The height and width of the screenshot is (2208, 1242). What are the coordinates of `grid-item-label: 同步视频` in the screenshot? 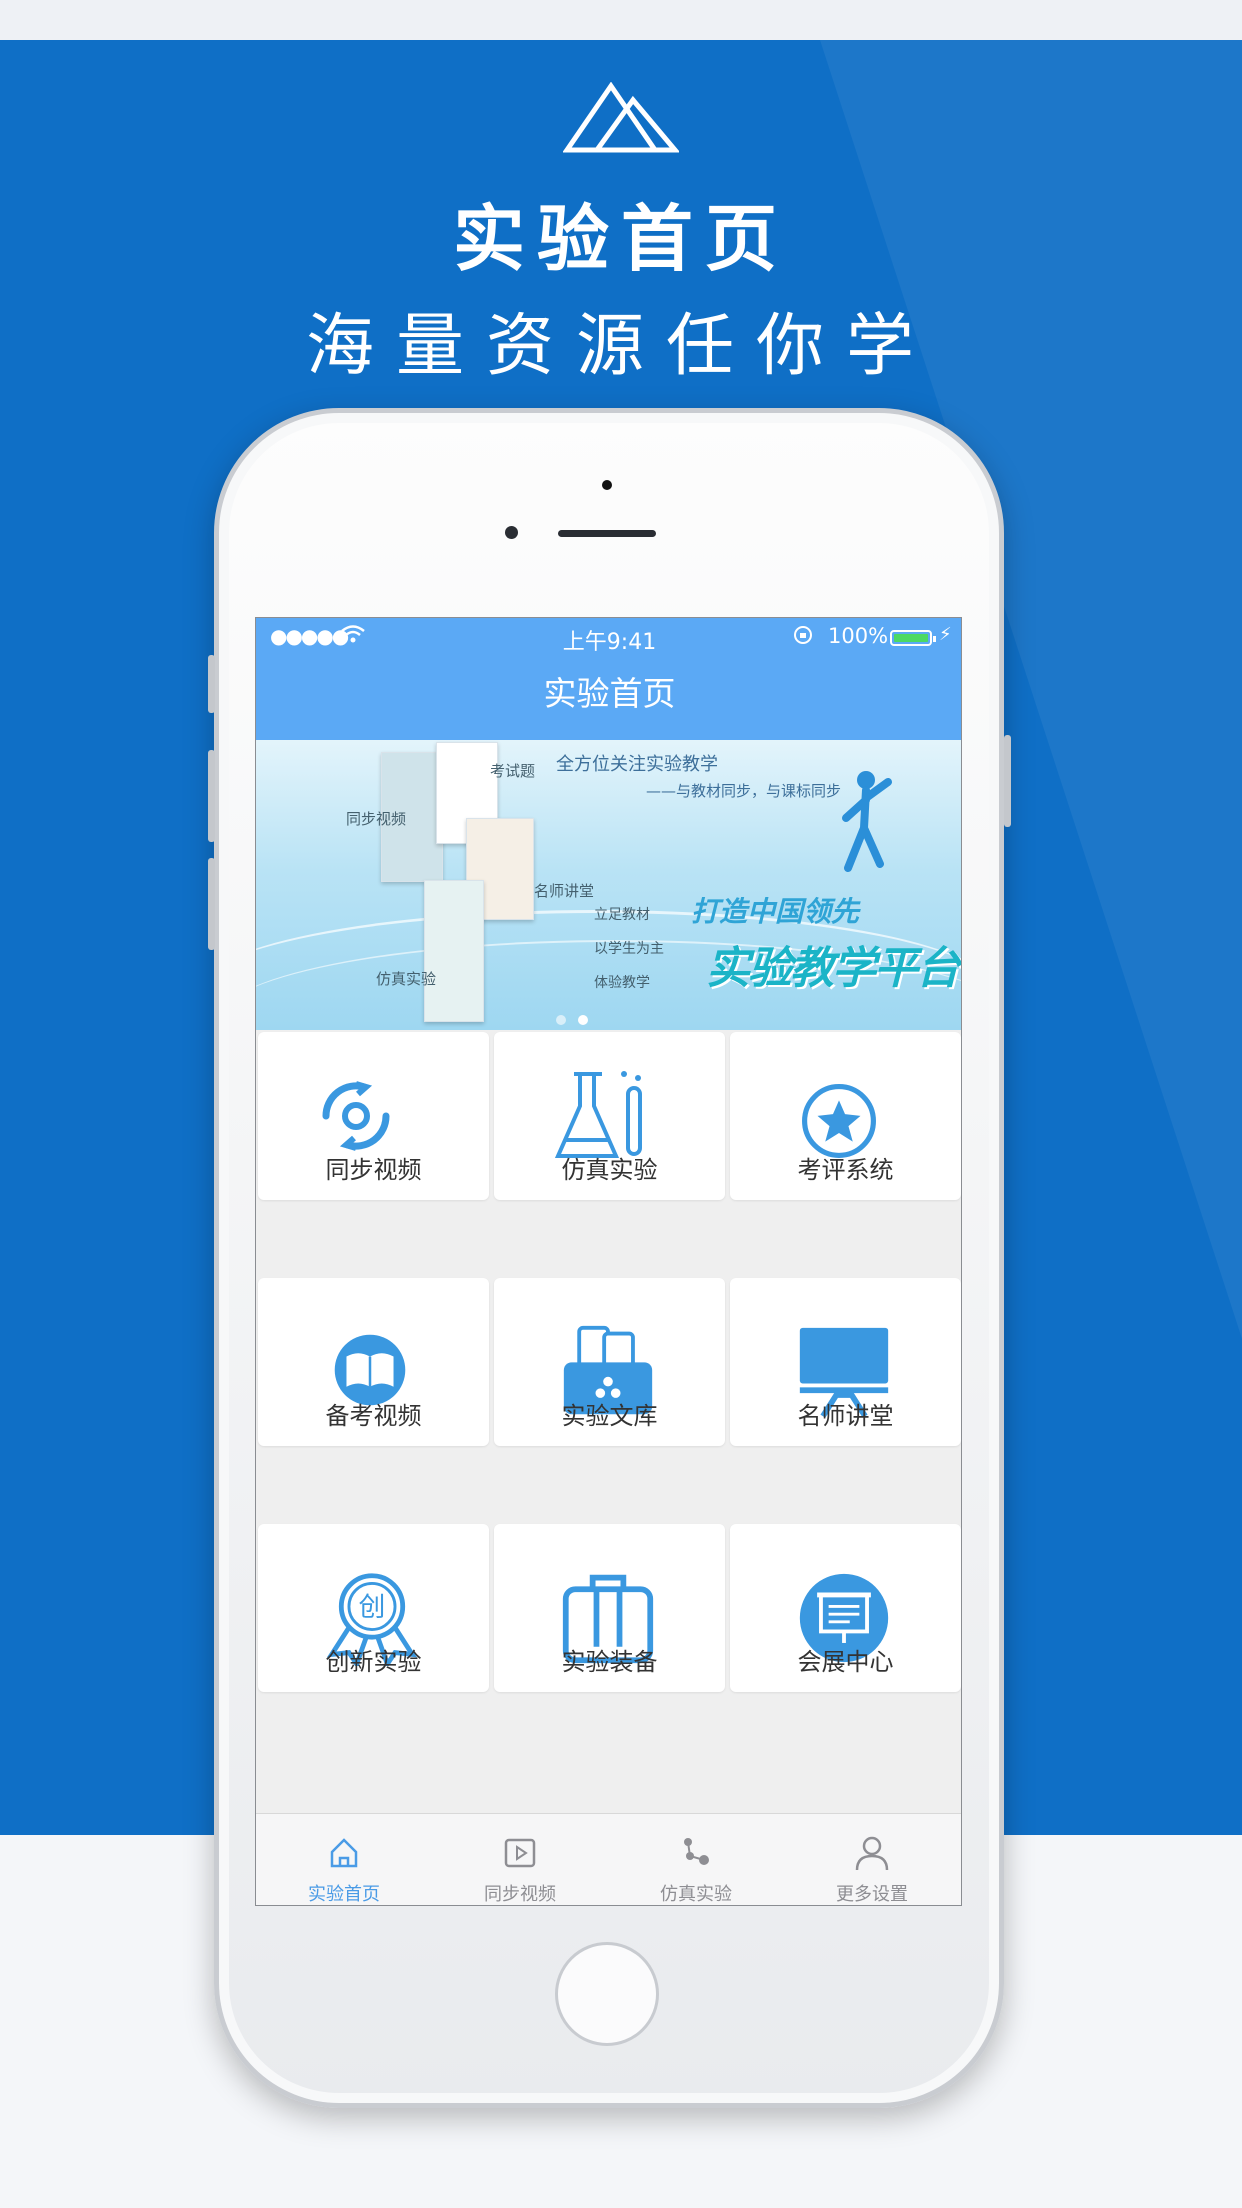 It's located at (373, 1170).